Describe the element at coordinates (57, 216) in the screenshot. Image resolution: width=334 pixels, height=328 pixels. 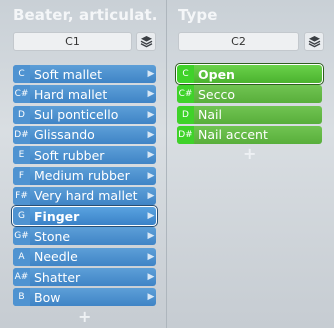
I see `item-label: Finger` at that location.